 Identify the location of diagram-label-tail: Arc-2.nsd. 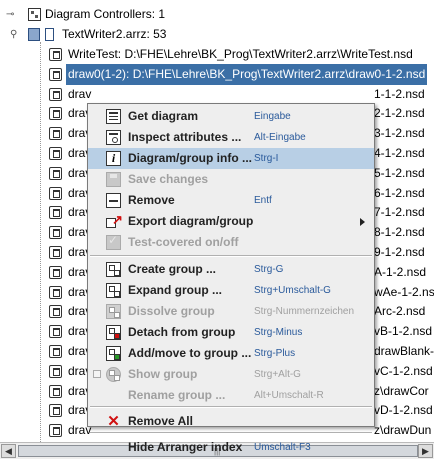
(400, 311).